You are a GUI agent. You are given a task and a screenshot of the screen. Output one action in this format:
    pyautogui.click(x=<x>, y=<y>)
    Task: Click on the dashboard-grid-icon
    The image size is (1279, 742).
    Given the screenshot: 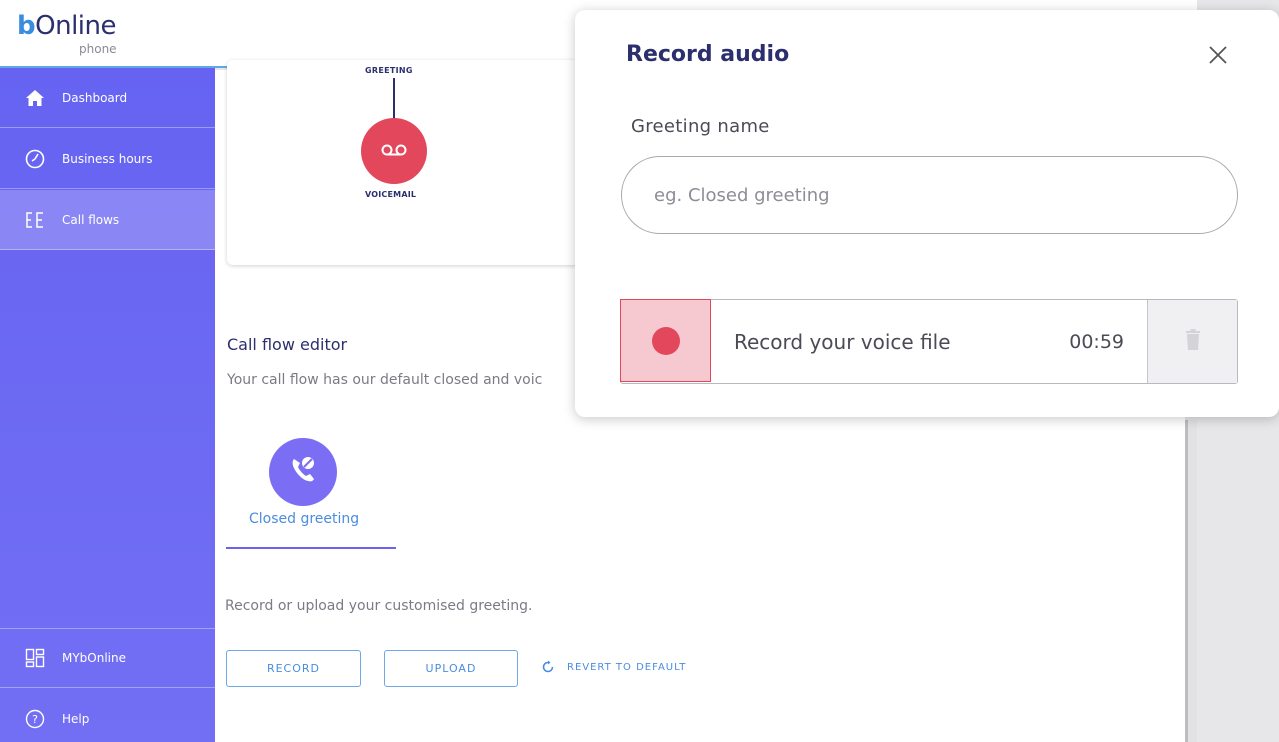 What is the action you would take?
    pyautogui.click(x=35, y=658)
    